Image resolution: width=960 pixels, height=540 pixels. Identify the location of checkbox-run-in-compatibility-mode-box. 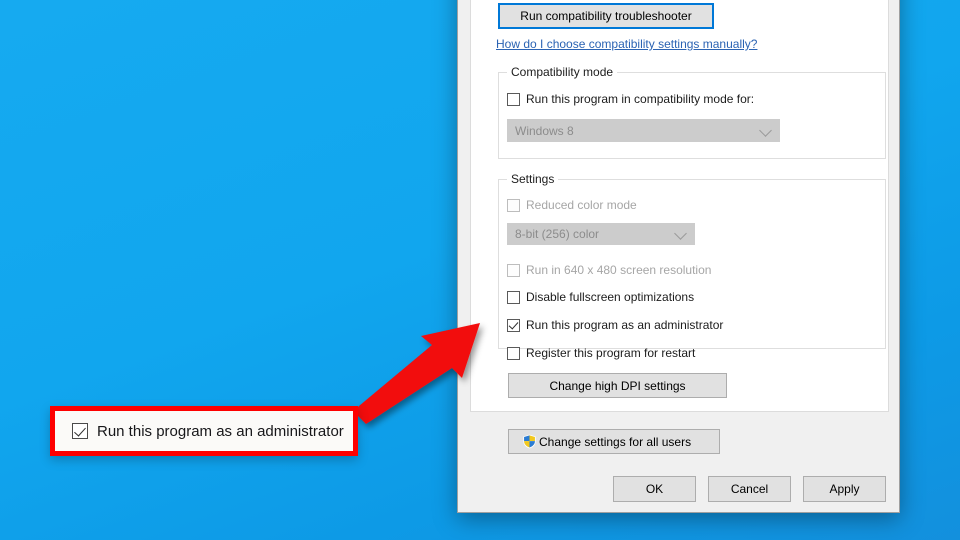
(513, 99).